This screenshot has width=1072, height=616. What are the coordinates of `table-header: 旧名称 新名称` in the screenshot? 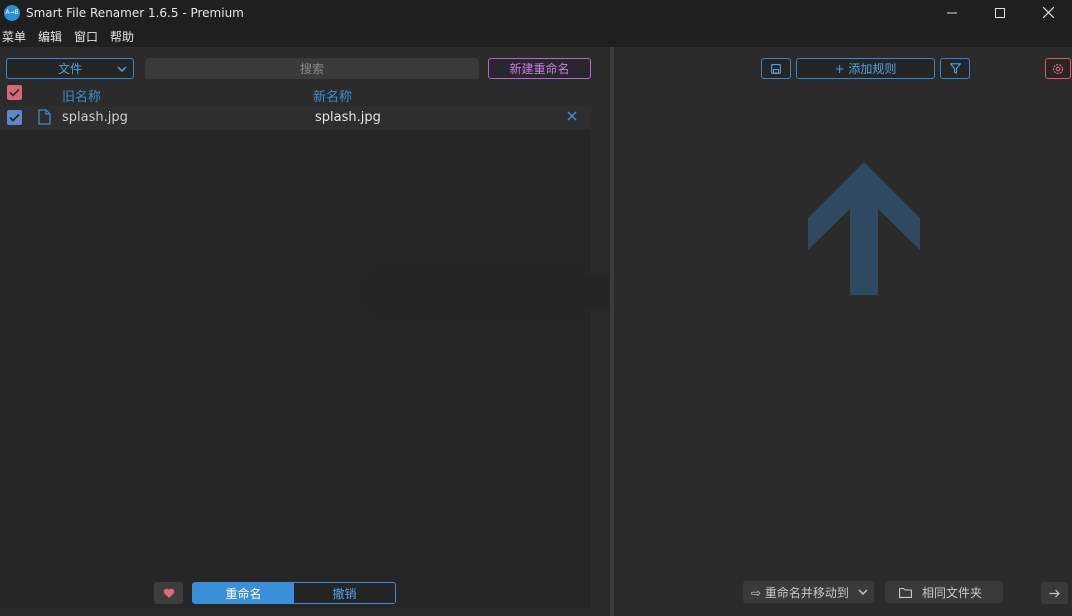 It's located at (295, 94).